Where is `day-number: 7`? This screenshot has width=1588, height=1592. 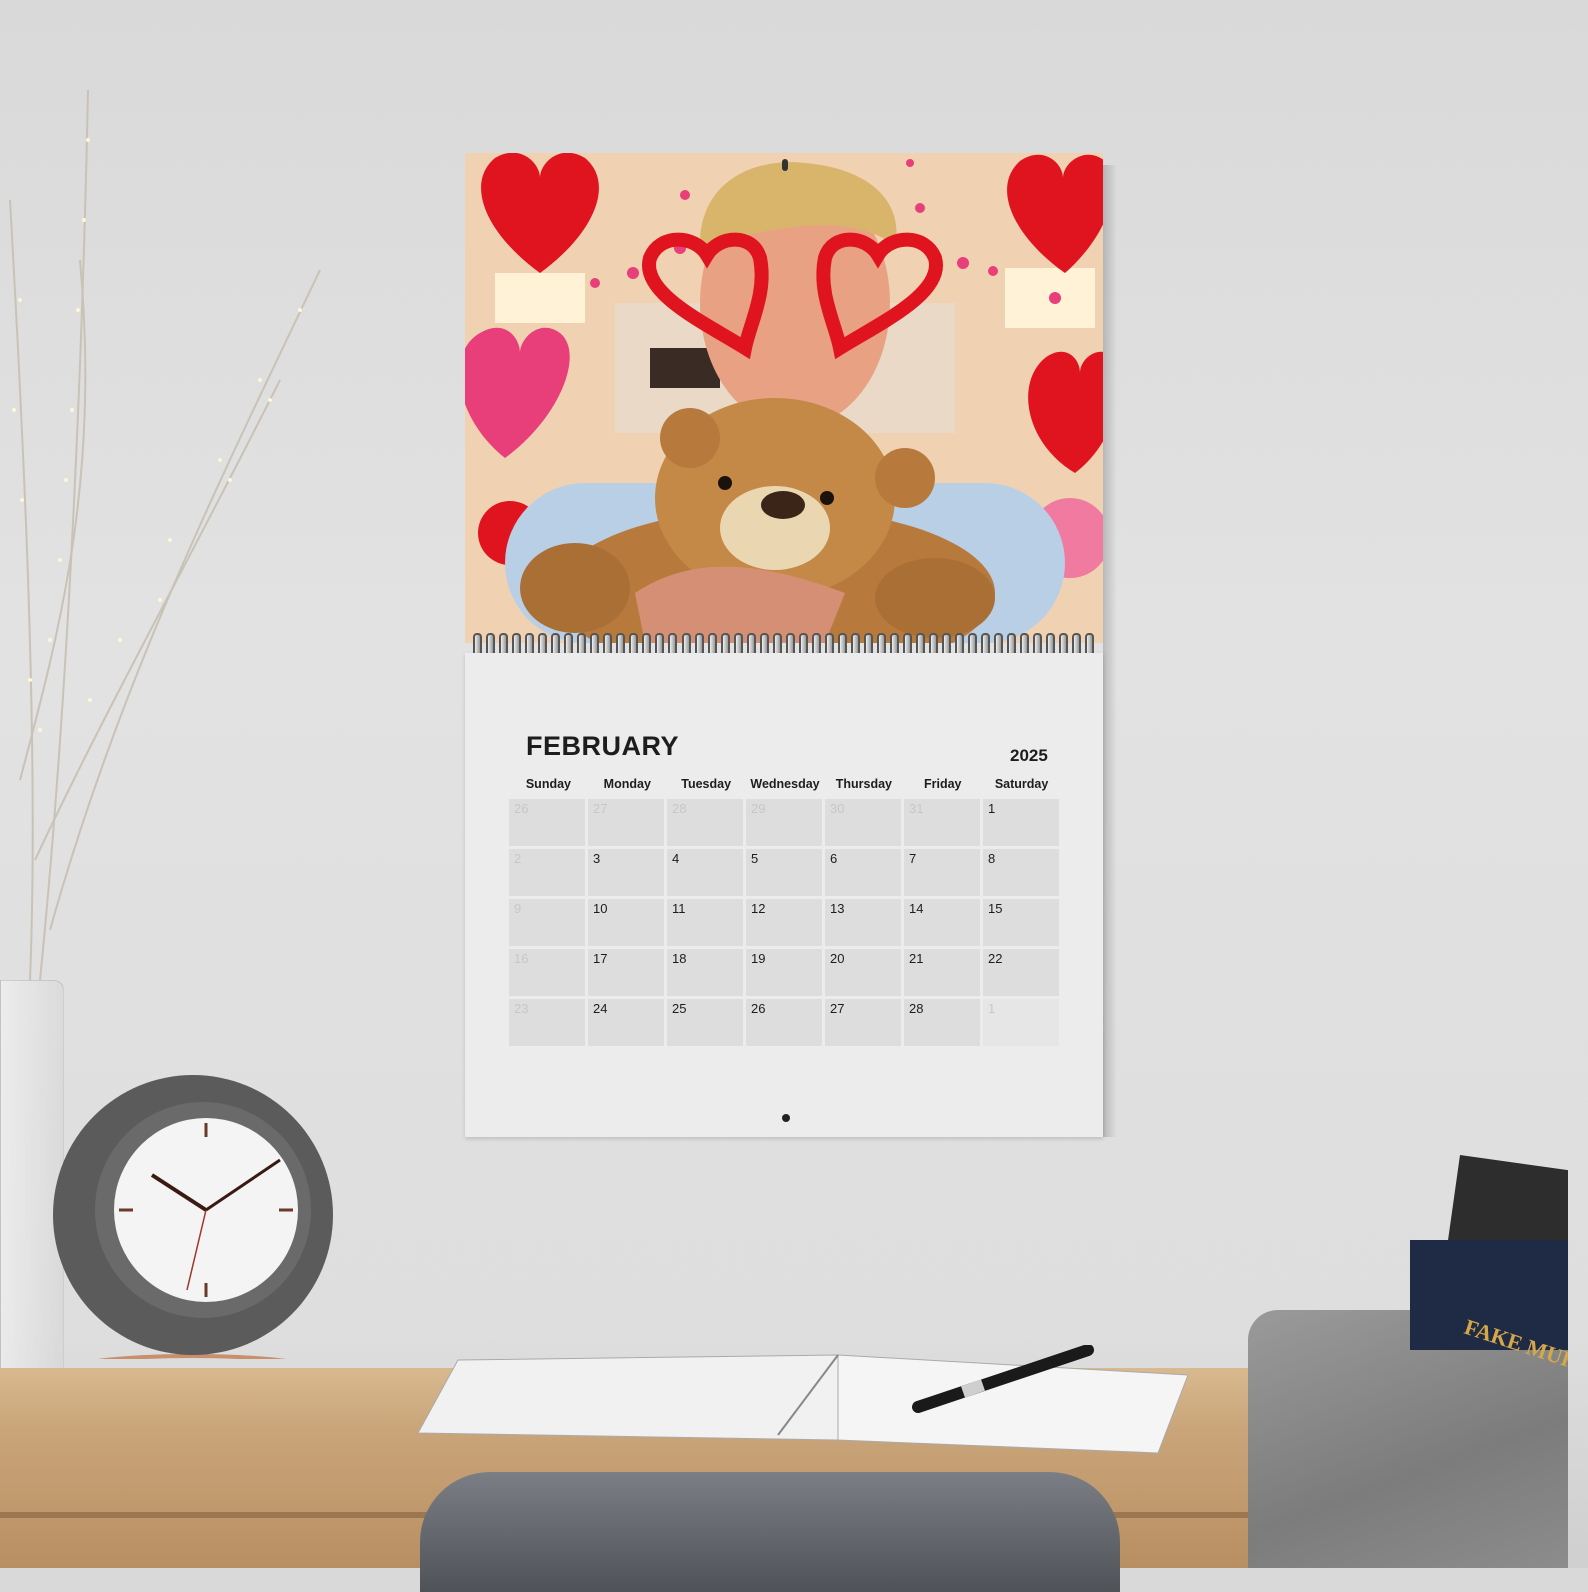
day-number: 7 is located at coordinates (913, 858).